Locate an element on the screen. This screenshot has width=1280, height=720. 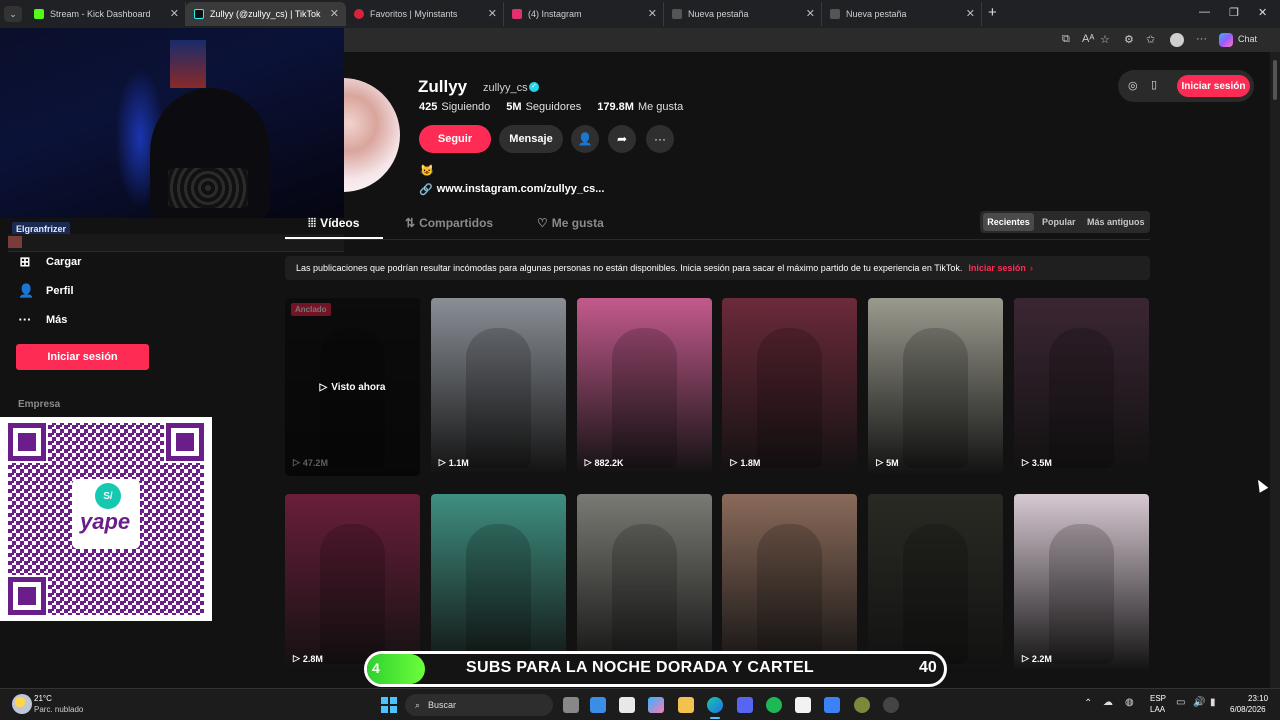
creator-tools-icon: ◎ is located at coordinates (1133, 85).